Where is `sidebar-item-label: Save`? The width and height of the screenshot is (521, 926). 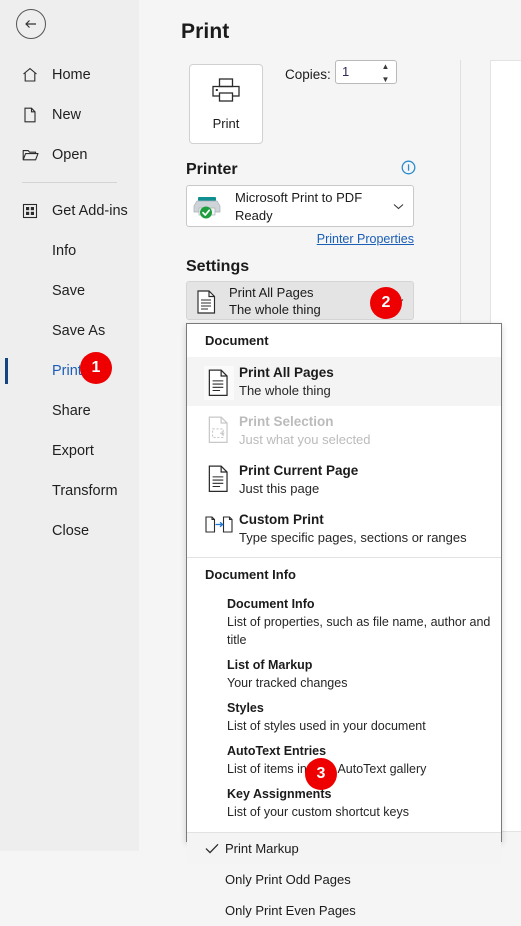
sidebar-item-label: Save is located at coordinates (69, 291).